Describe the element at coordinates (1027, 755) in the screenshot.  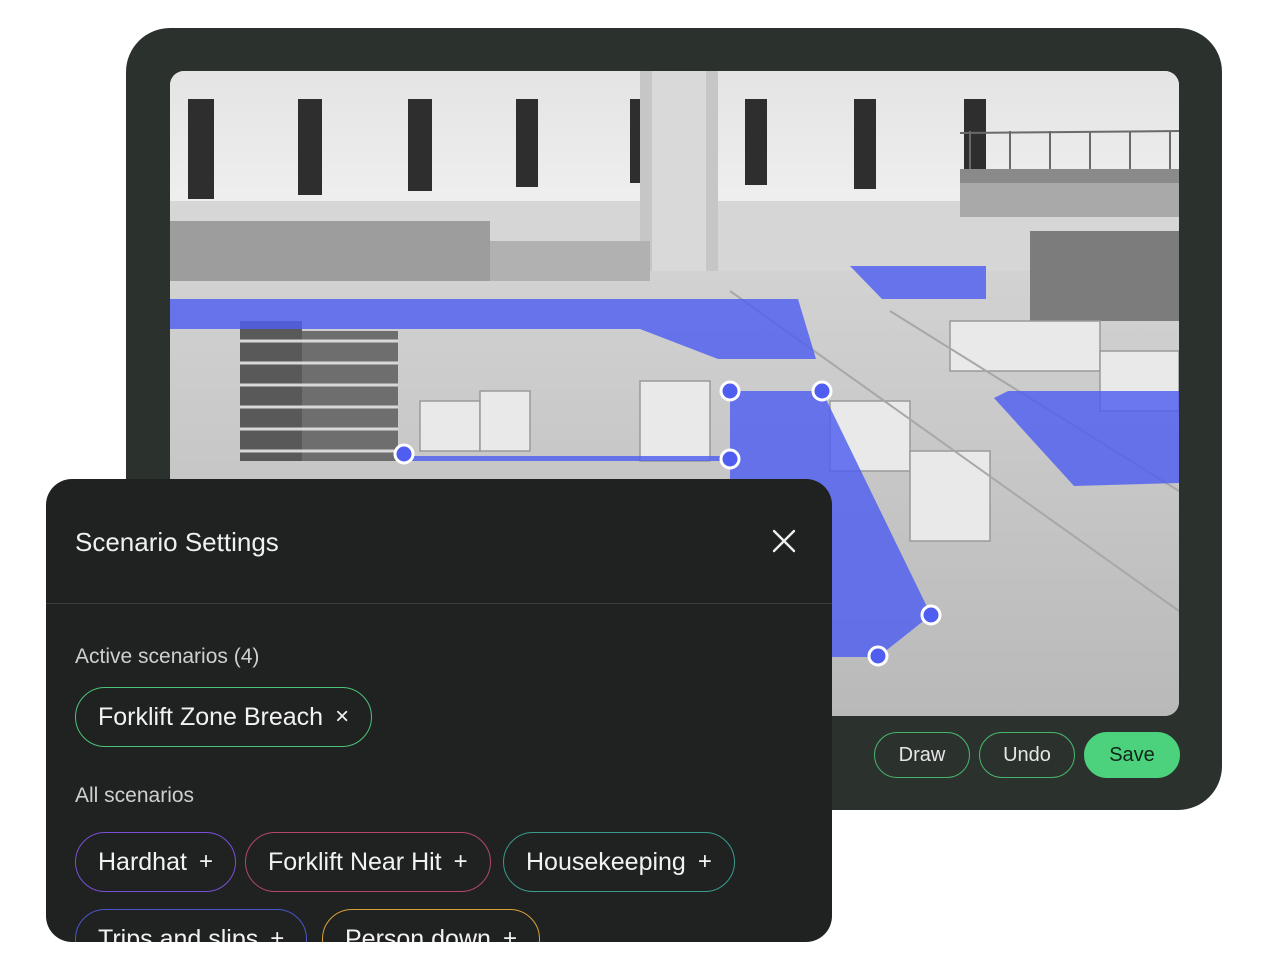
I see `undo-button: Undo` at that location.